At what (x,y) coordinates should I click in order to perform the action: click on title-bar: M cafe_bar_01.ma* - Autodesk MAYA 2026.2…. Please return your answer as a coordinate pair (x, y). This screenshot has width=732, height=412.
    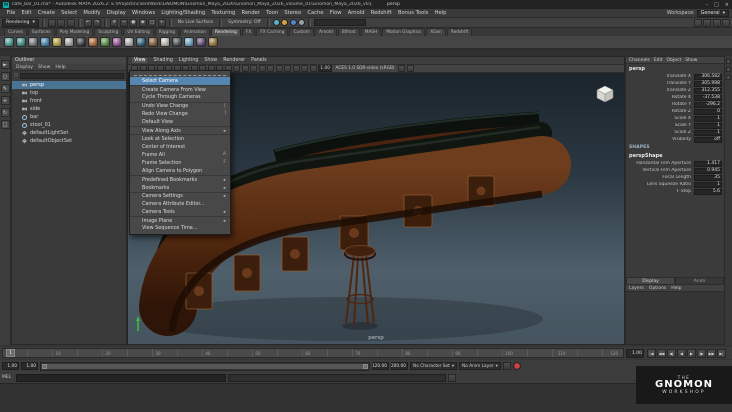
    Looking at the image, I should click on (366, 4).